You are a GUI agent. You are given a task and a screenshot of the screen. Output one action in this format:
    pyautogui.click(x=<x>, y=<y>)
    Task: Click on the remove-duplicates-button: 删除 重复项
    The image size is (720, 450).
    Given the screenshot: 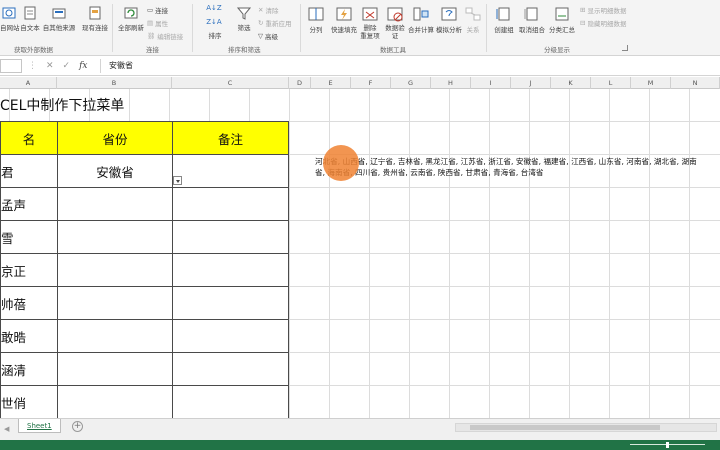 What is the action you would take?
    pyautogui.click(x=370, y=23)
    